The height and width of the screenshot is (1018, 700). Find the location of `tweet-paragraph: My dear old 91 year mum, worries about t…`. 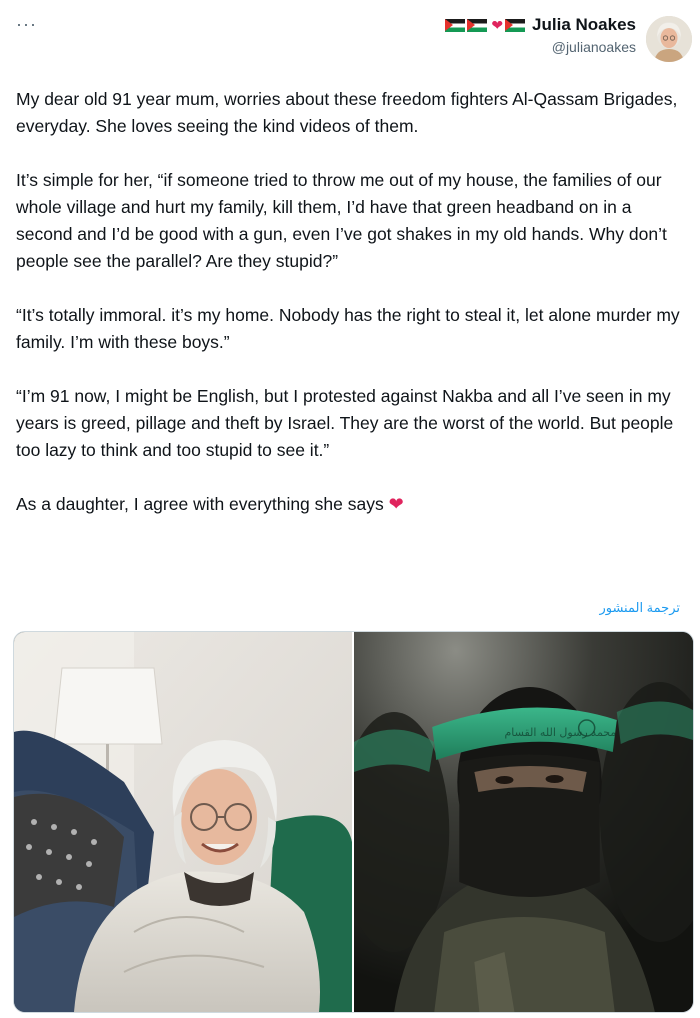

tweet-paragraph: My dear old 91 year mum, worries about t… is located at coordinates (347, 112).